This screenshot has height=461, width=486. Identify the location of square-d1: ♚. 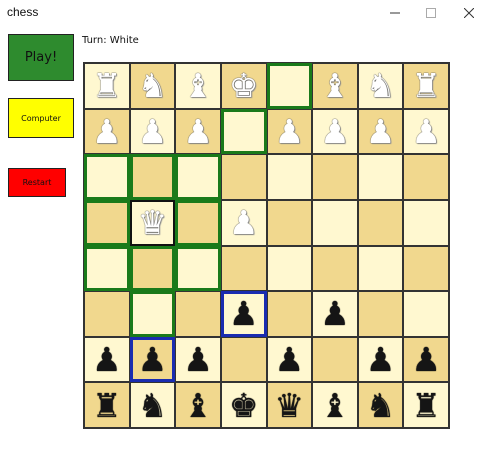
(243, 405).